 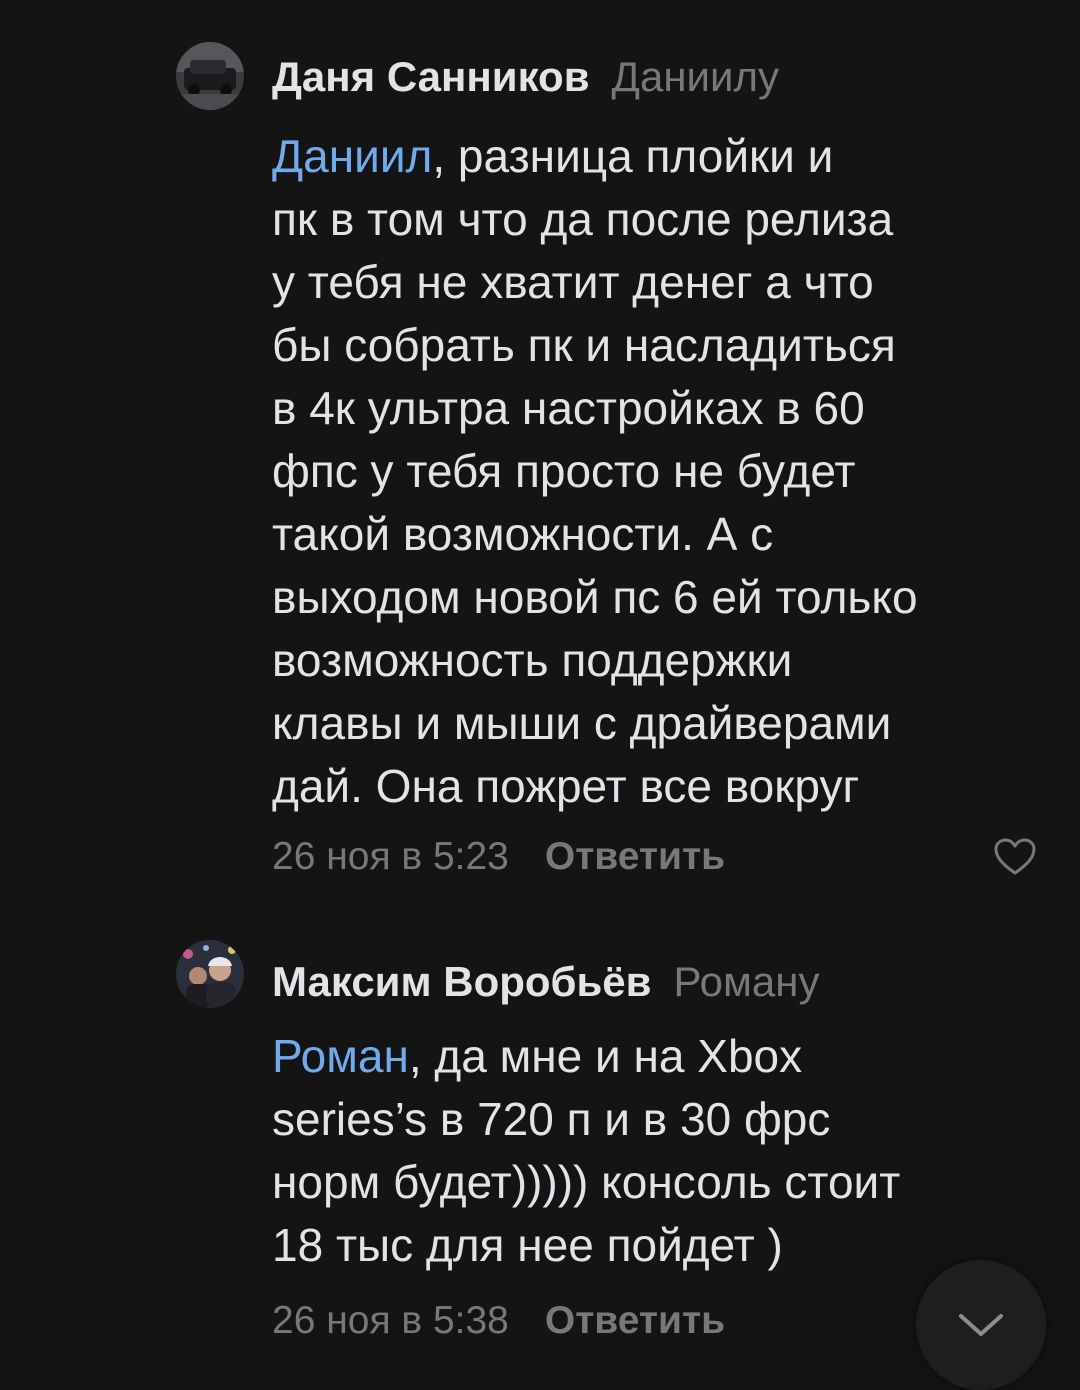 I want to click on comment-header: Даня Санников Даниилу, so click(x=525, y=77).